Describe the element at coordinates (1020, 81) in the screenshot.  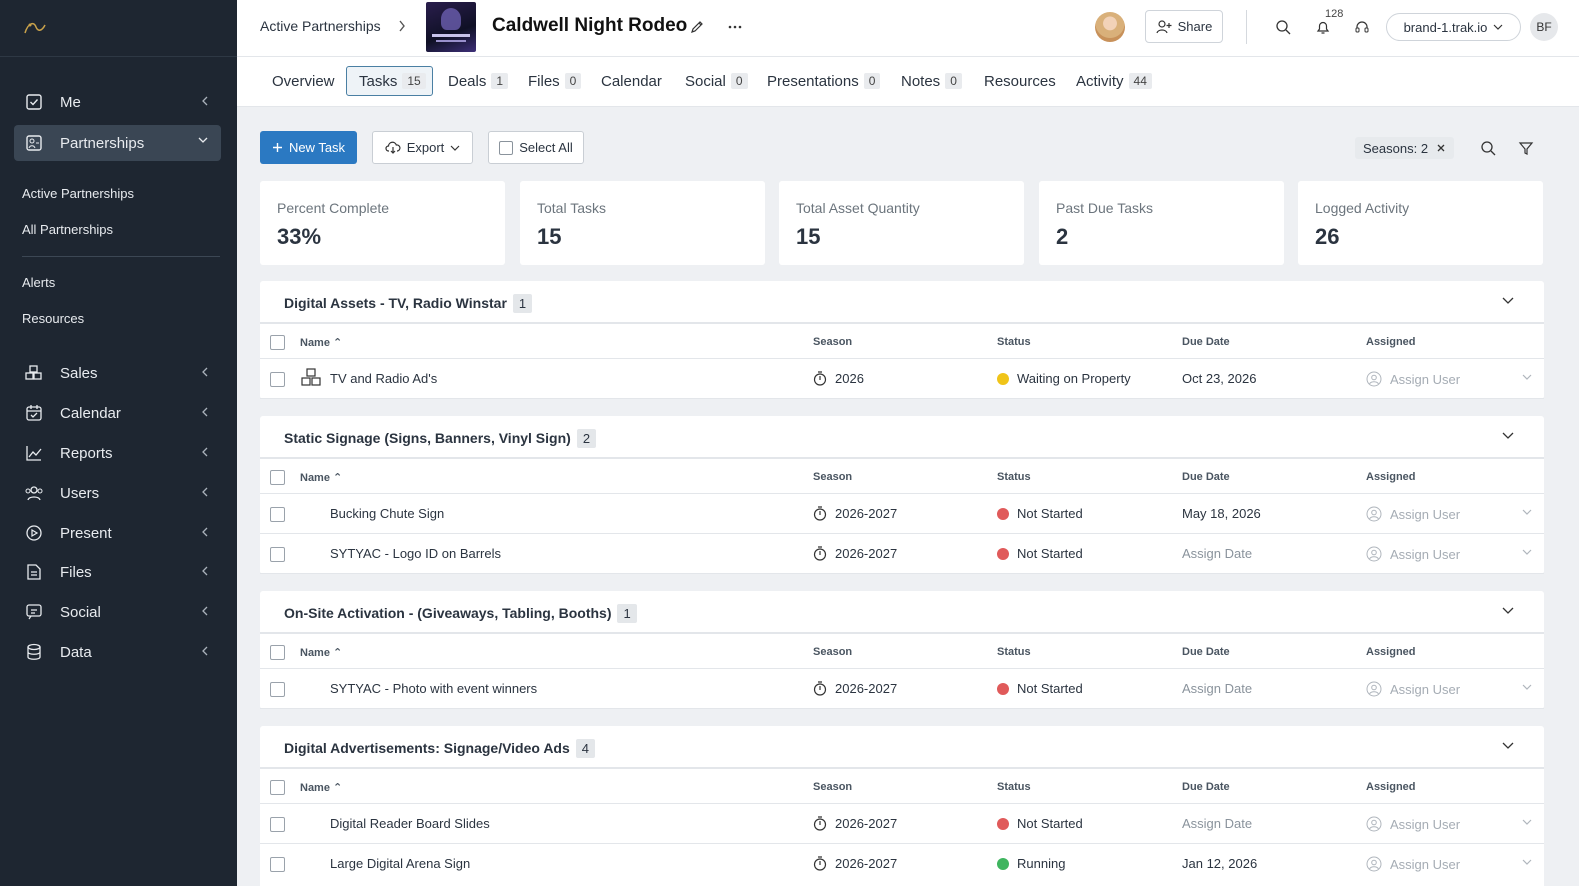
I see `tab-resources: Resources` at that location.